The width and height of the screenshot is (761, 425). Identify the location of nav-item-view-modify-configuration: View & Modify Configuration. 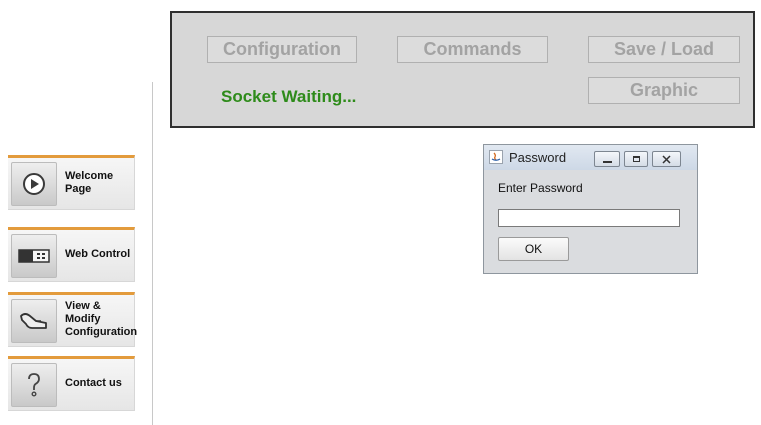
(73, 319).